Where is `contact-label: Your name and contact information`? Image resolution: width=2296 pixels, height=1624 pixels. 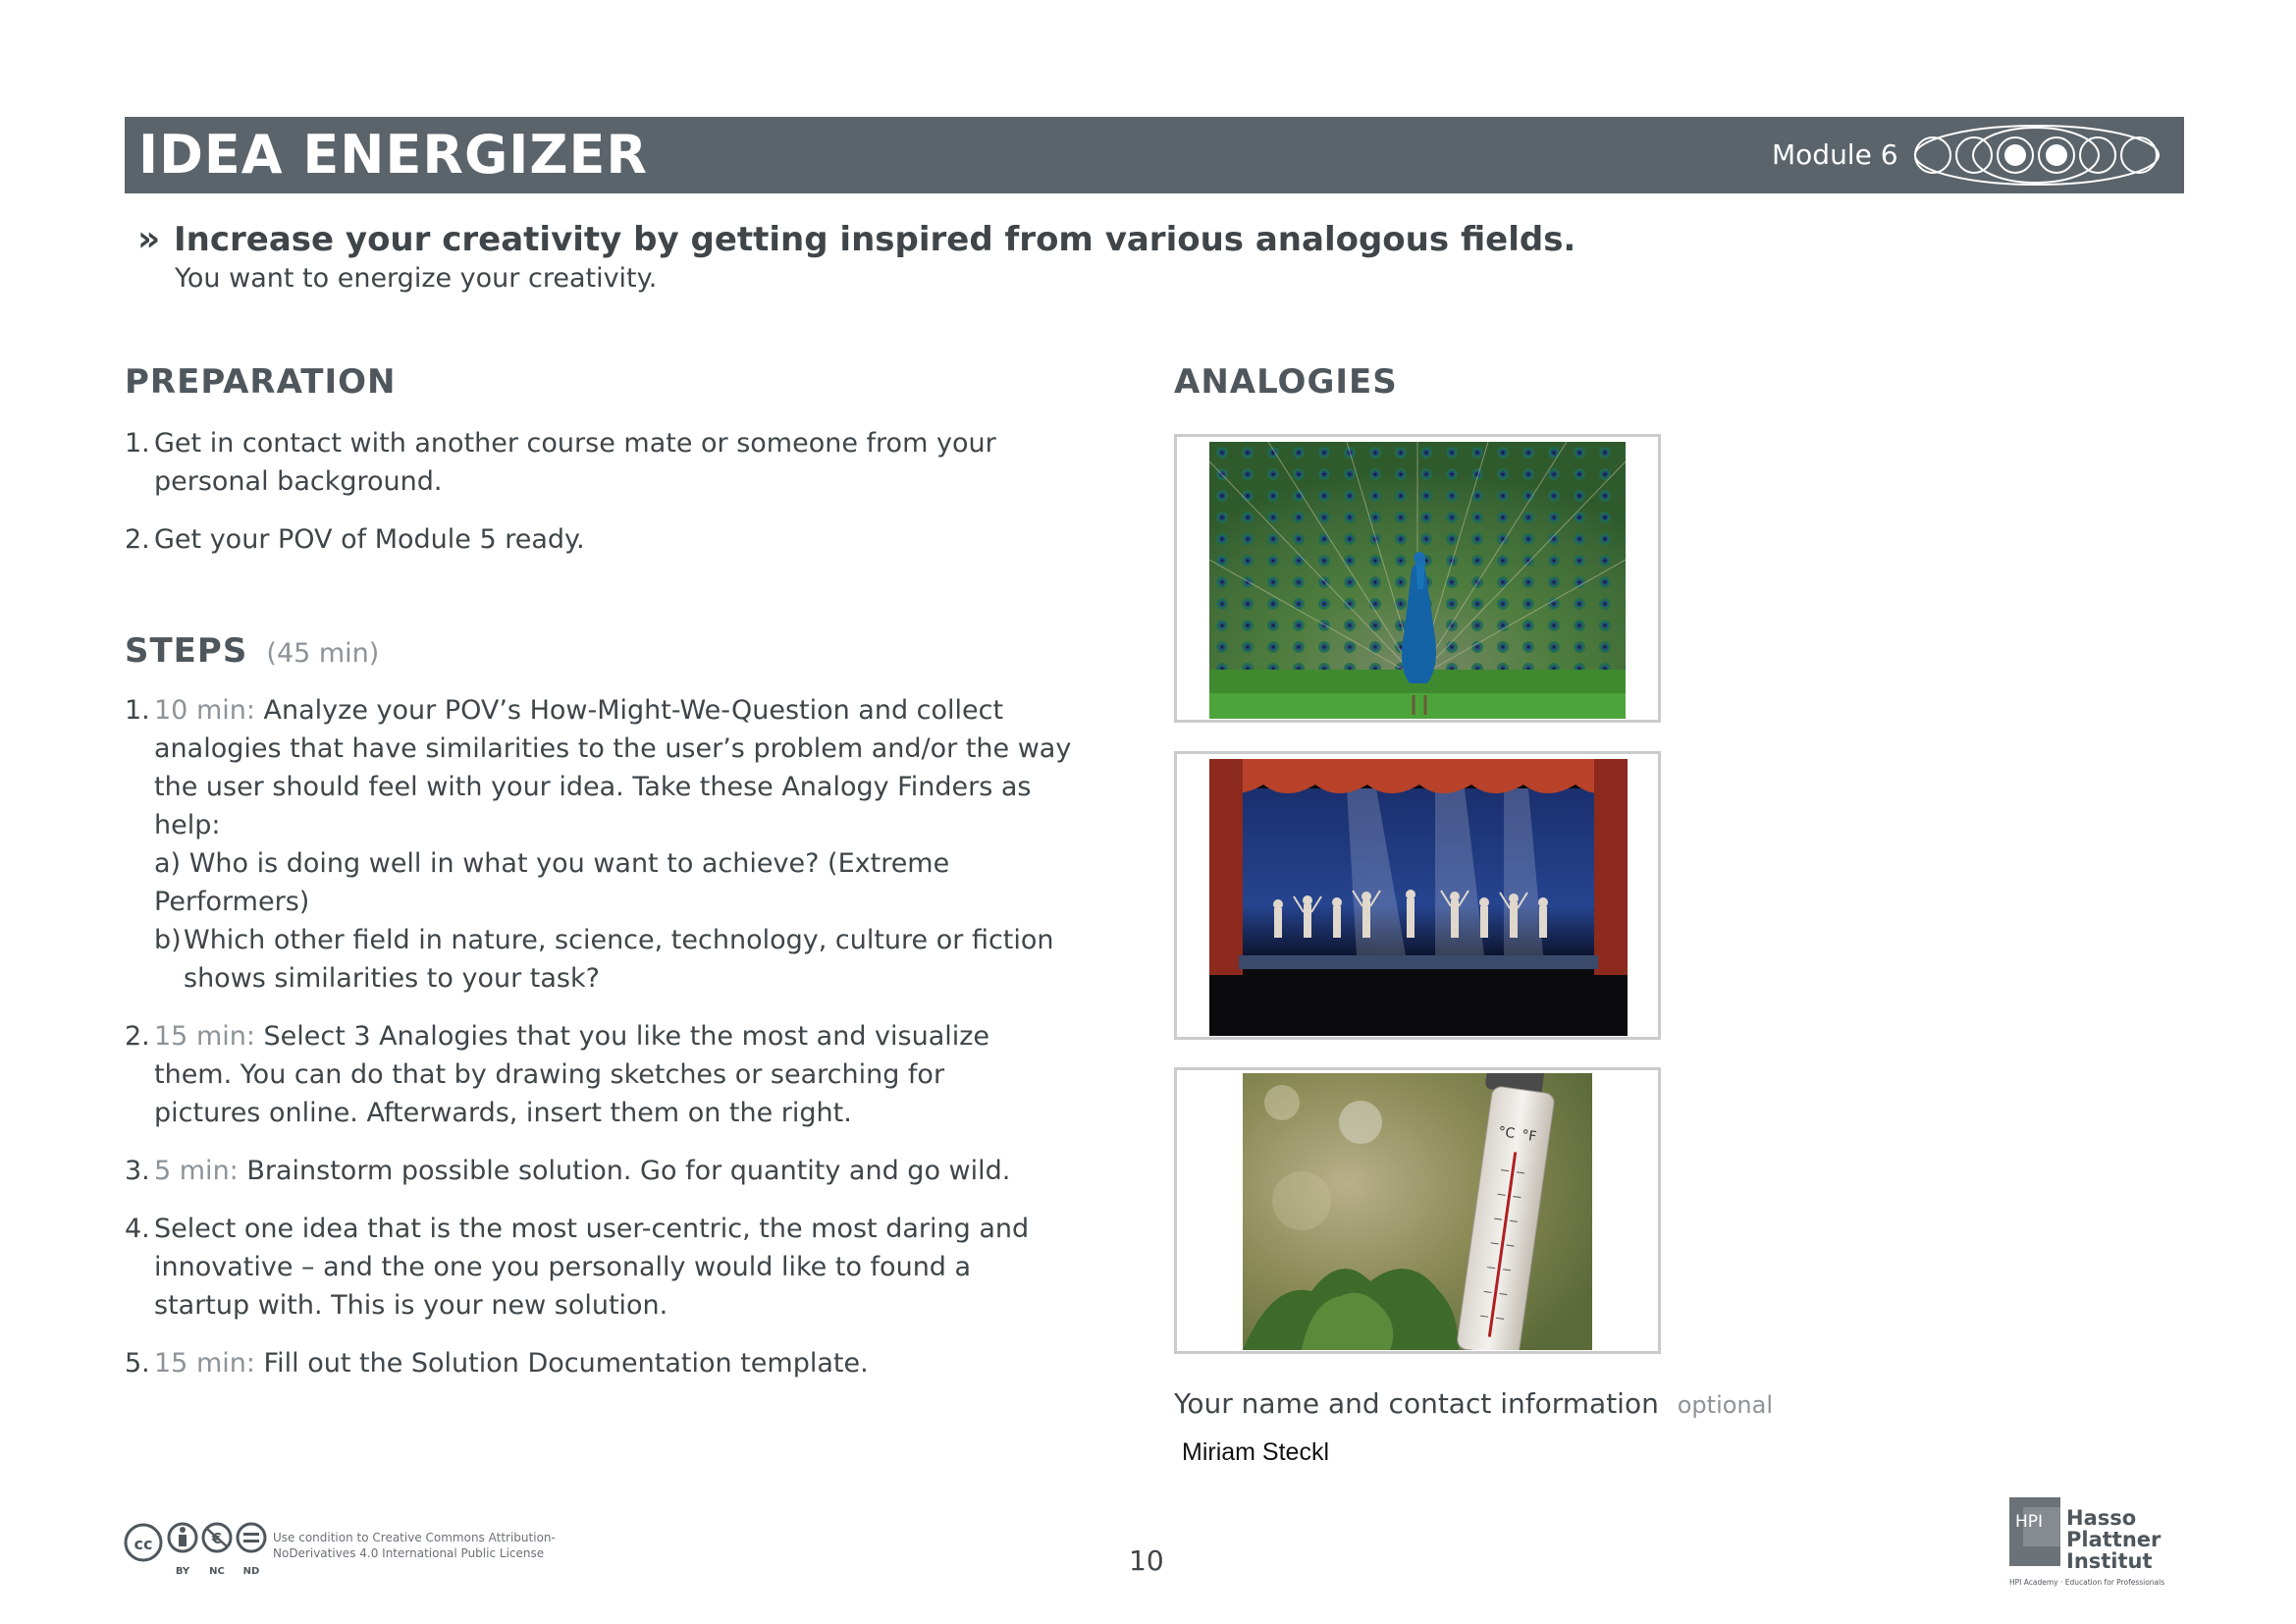 contact-label: Your name and contact information is located at coordinates (1416, 1403).